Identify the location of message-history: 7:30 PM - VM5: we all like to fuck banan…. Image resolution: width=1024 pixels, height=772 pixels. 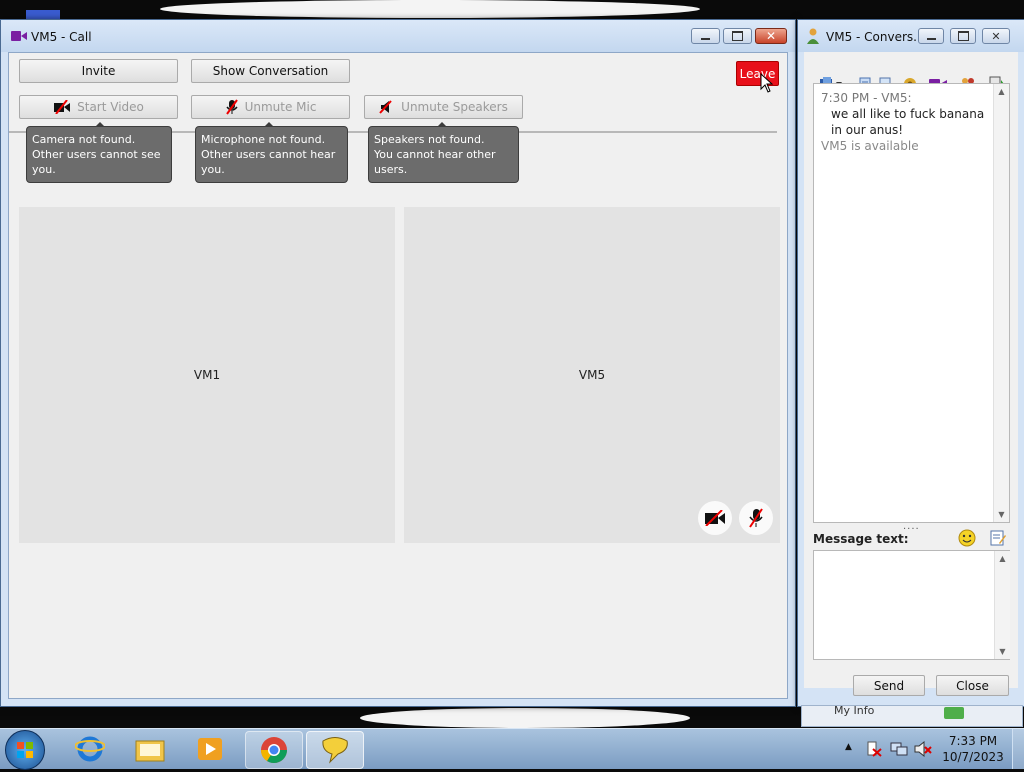
(911, 303).